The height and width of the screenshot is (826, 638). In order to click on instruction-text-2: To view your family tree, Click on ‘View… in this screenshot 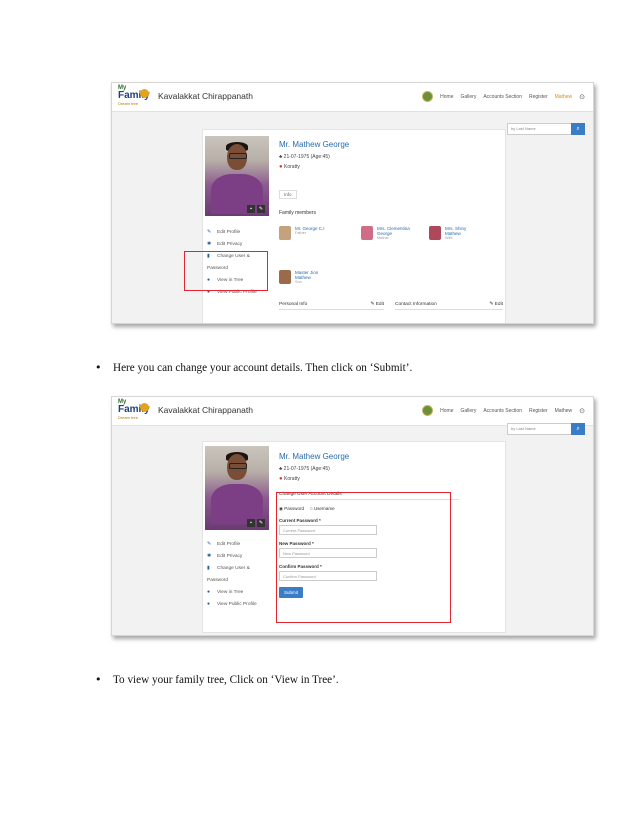, I will do `click(226, 680)`.